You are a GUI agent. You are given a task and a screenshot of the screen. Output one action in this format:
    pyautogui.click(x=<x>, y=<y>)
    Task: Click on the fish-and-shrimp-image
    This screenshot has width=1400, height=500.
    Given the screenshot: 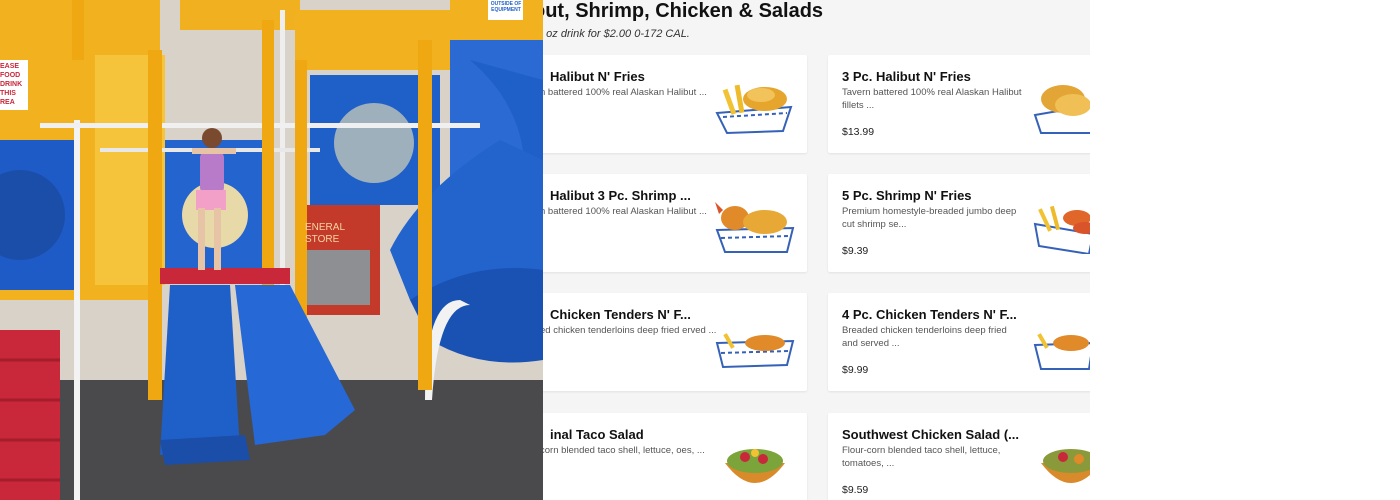 What is the action you would take?
    pyautogui.click(x=755, y=227)
    